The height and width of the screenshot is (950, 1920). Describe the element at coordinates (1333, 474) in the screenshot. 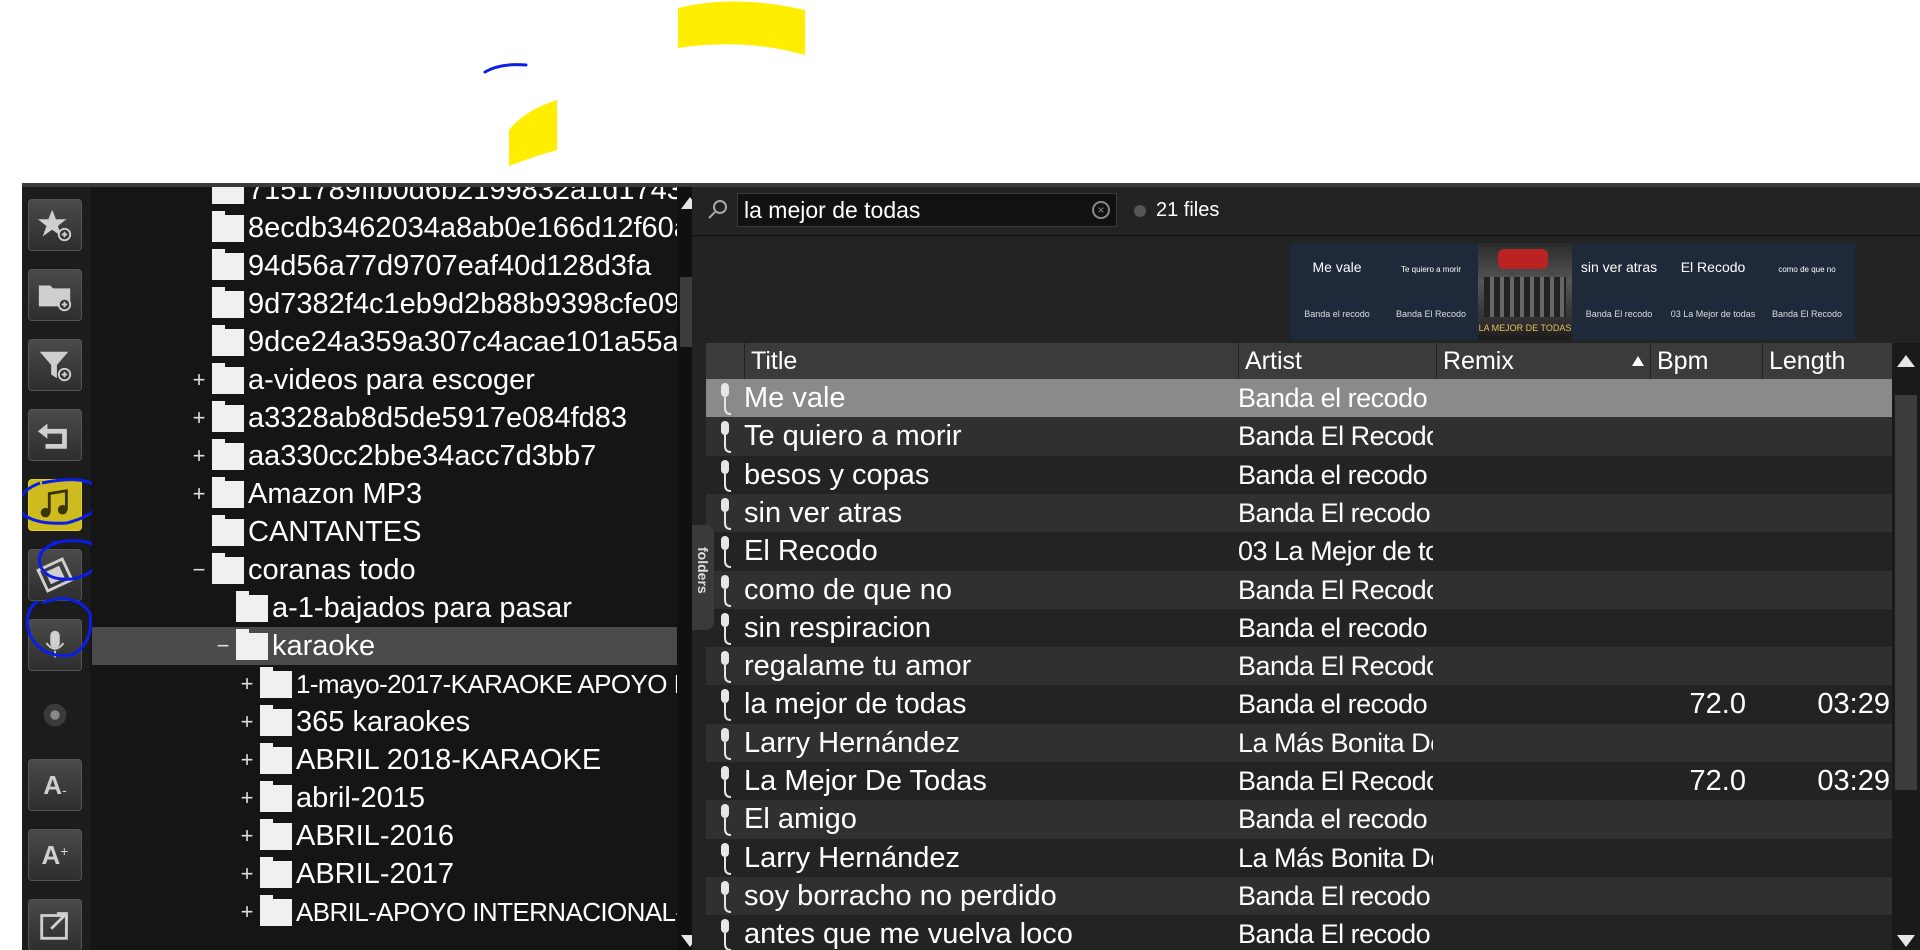

I see `cell-artist: Banda el recodo` at that location.